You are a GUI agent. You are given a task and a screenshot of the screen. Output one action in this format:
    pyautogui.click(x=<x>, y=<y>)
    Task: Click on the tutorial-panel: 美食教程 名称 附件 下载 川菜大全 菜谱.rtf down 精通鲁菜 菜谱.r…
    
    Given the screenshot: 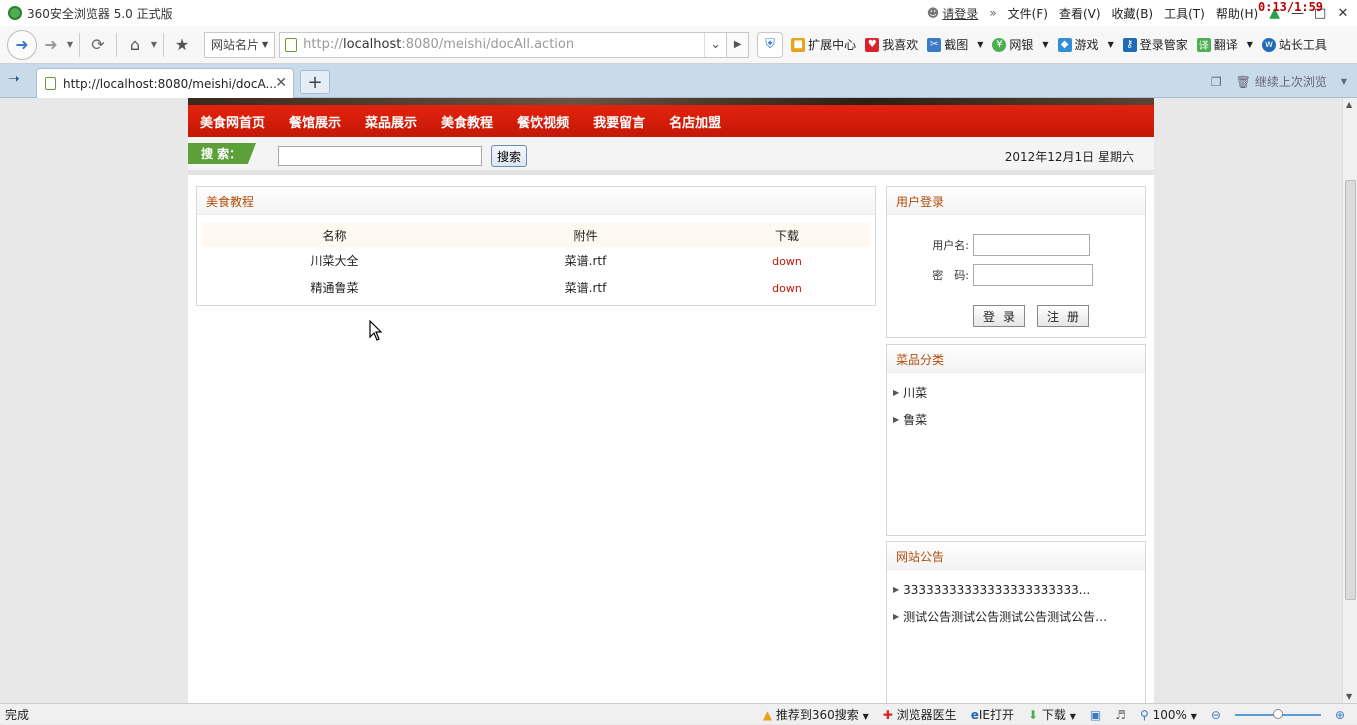 What is the action you would take?
    pyautogui.click(x=536, y=246)
    